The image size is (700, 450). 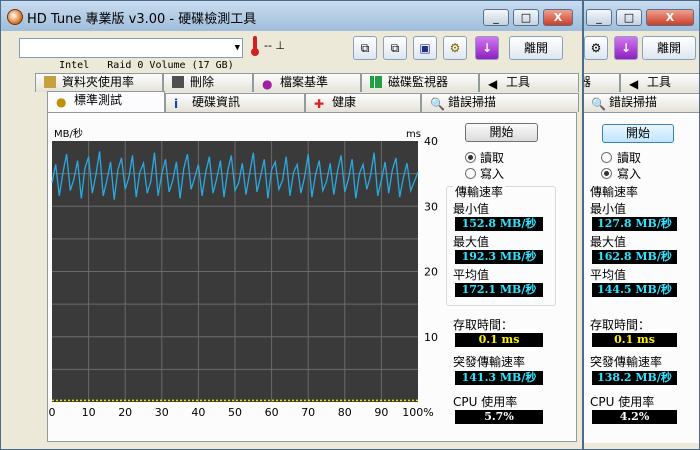 What do you see at coordinates (501, 132) in the screenshot?
I see `start-button: 開始` at bounding box center [501, 132].